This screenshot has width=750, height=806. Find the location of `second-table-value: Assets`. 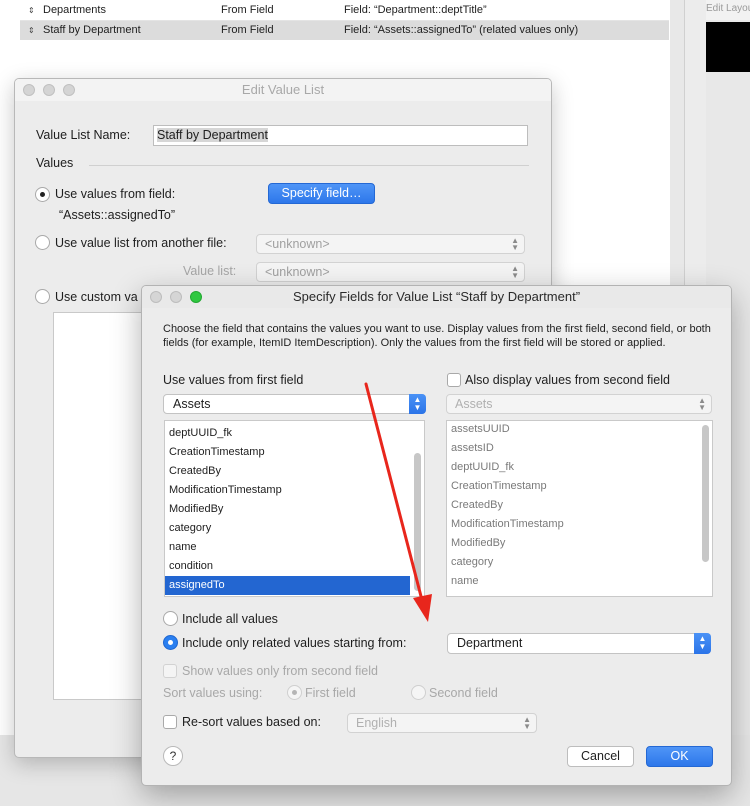

second-table-value: Assets is located at coordinates (474, 404).